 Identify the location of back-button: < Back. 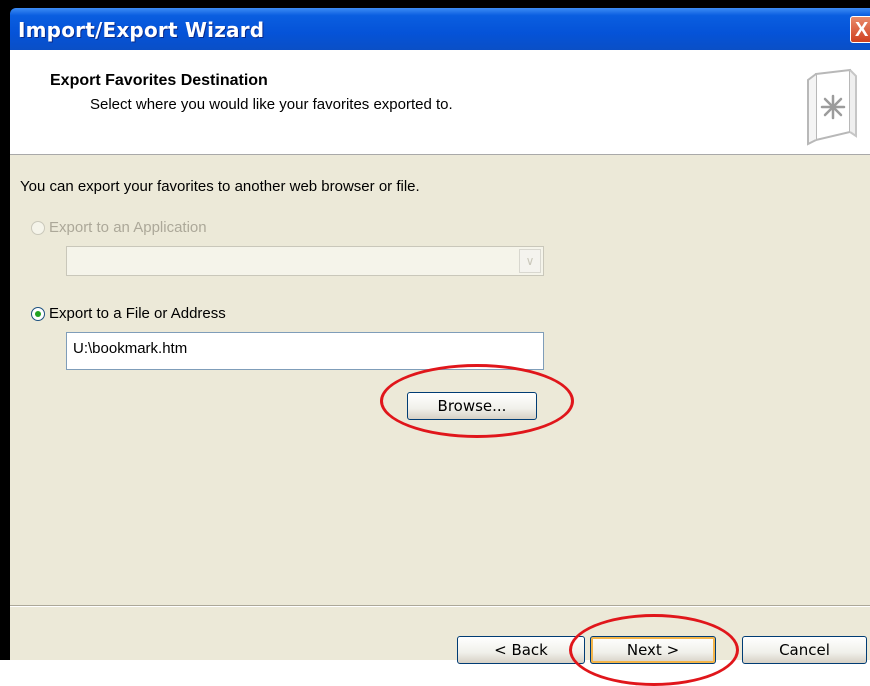
(521, 650).